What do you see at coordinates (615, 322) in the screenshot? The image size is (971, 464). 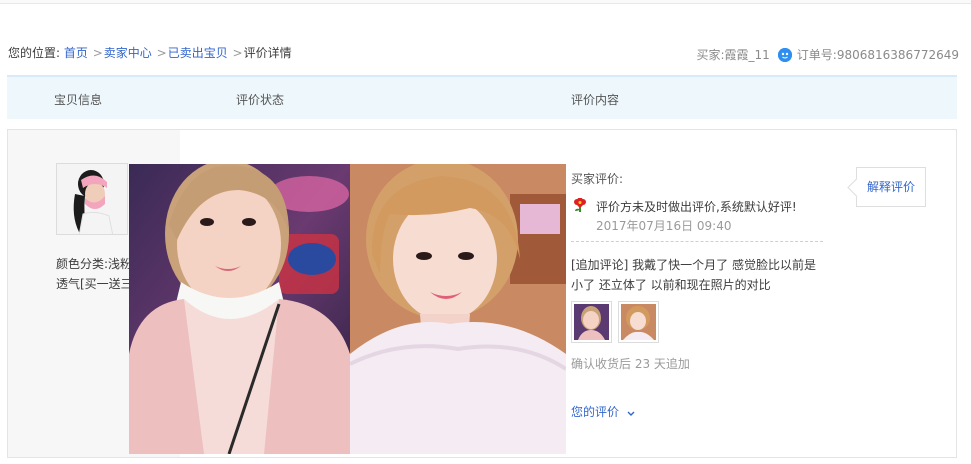 I see `append-review-photos` at bounding box center [615, 322].